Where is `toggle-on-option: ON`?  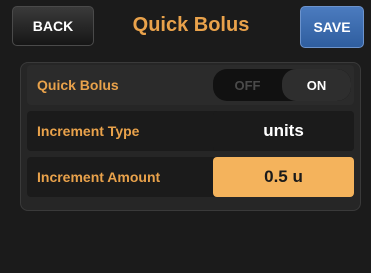
toggle-on-option: ON is located at coordinates (316, 85).